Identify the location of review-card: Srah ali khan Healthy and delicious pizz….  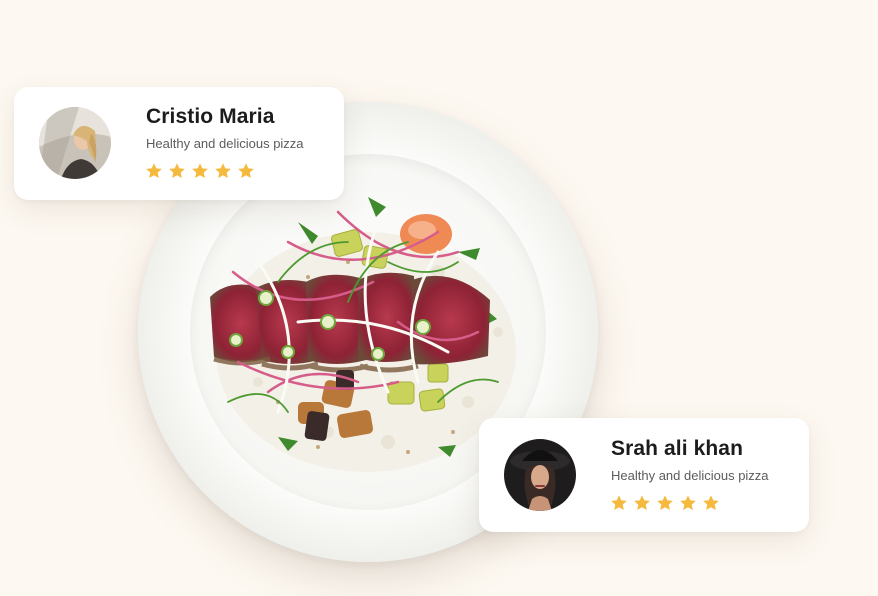
(644, 475).